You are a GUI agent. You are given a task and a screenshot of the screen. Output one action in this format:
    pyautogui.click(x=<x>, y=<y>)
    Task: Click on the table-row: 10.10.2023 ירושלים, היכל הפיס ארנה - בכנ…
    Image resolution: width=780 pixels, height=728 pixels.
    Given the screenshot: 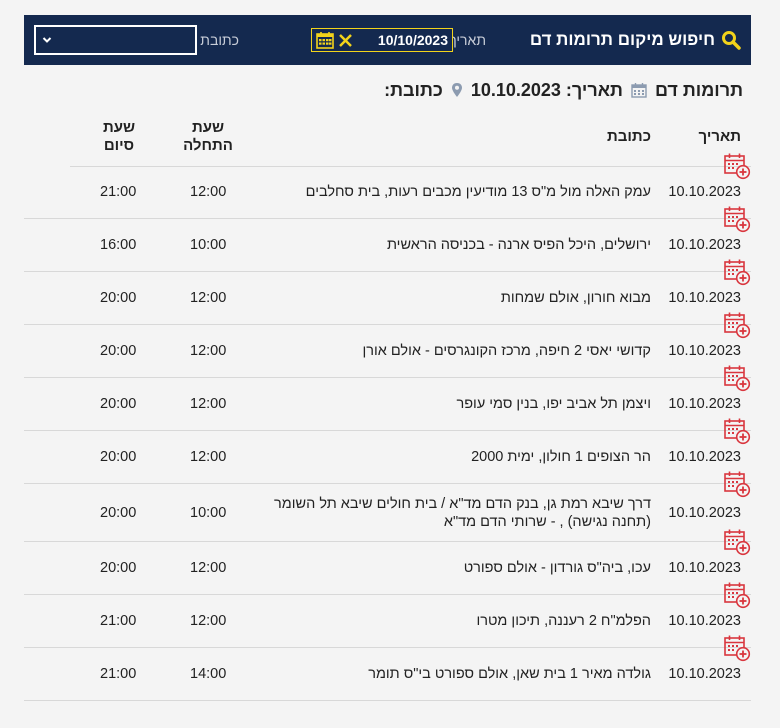 What is the action you would take?
    pyautogui.click(x=387, y=239)
    